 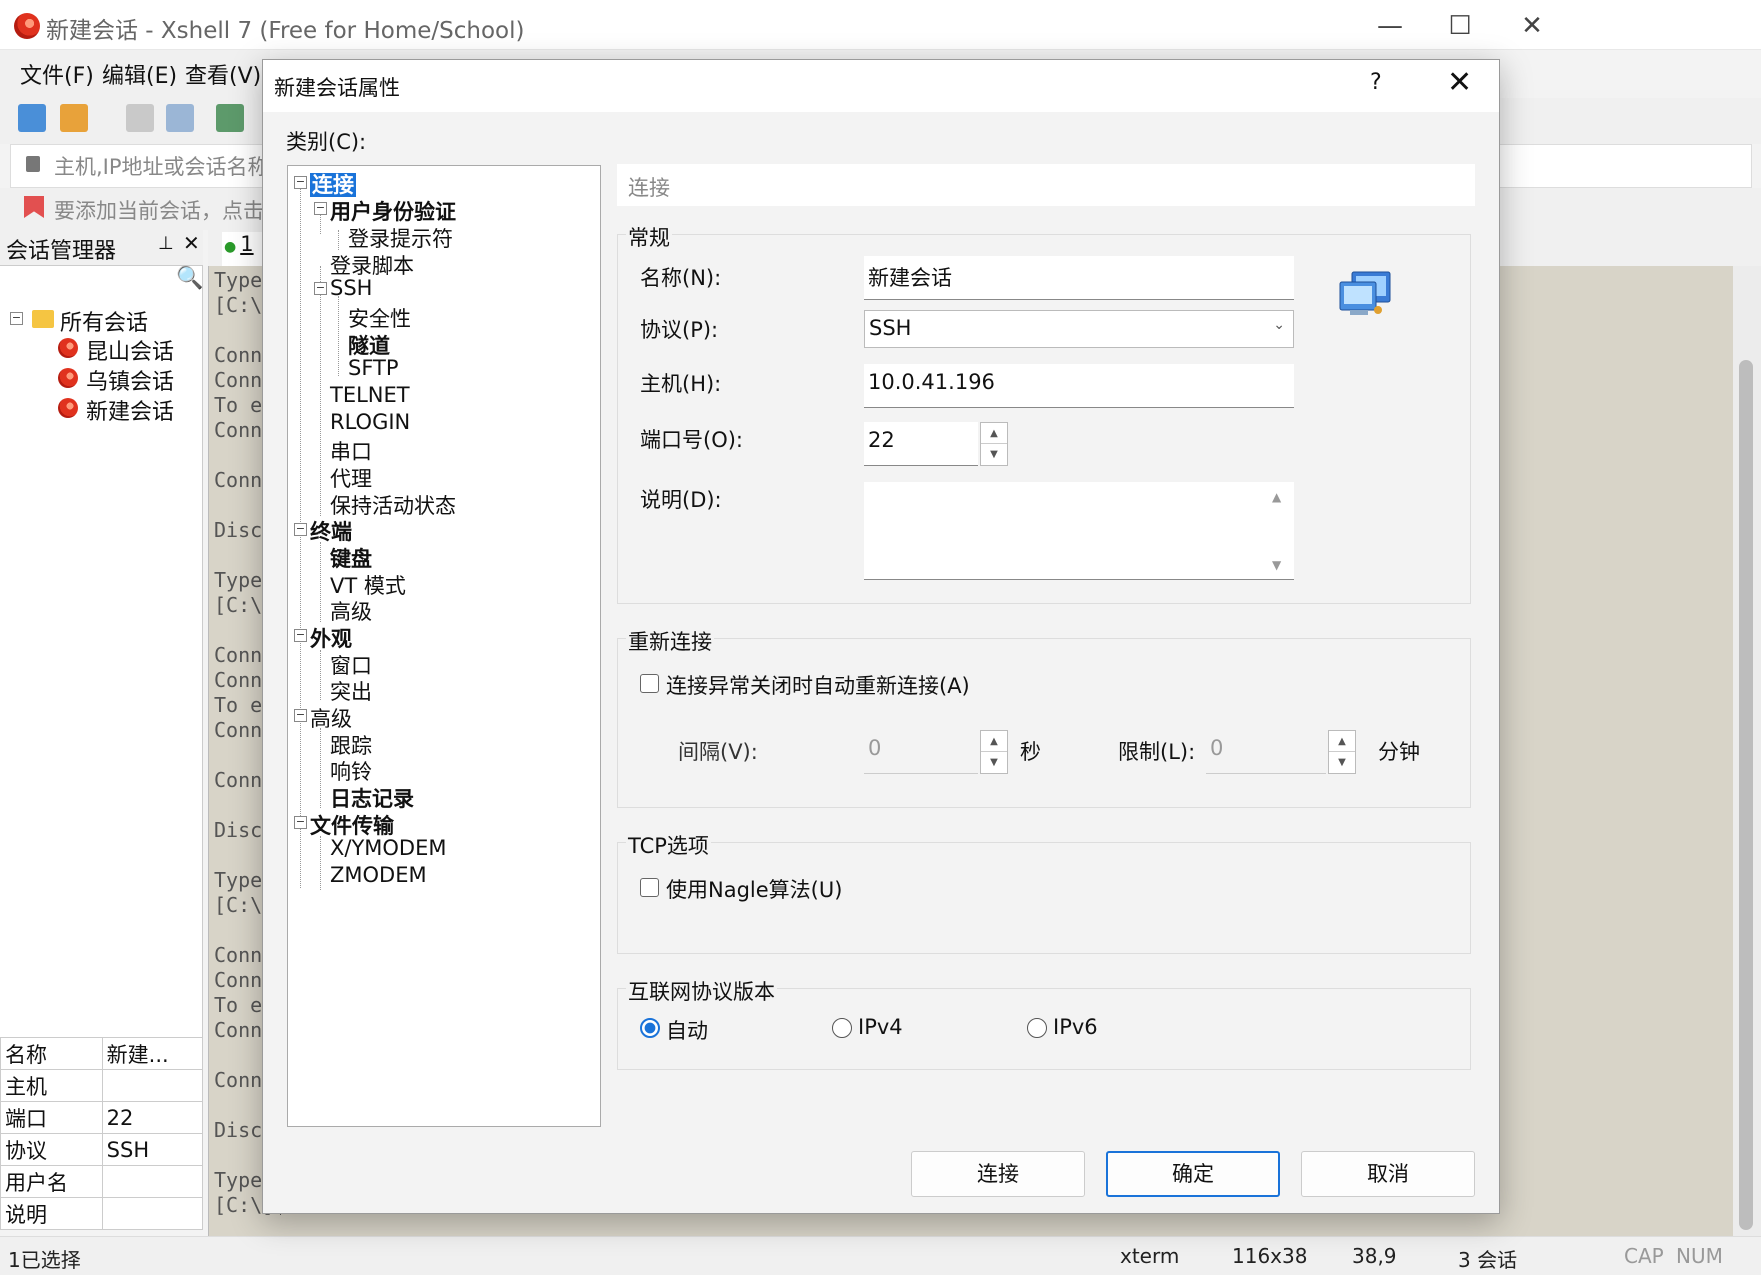 I want to click on session-icon, so click(x=68, y=348).